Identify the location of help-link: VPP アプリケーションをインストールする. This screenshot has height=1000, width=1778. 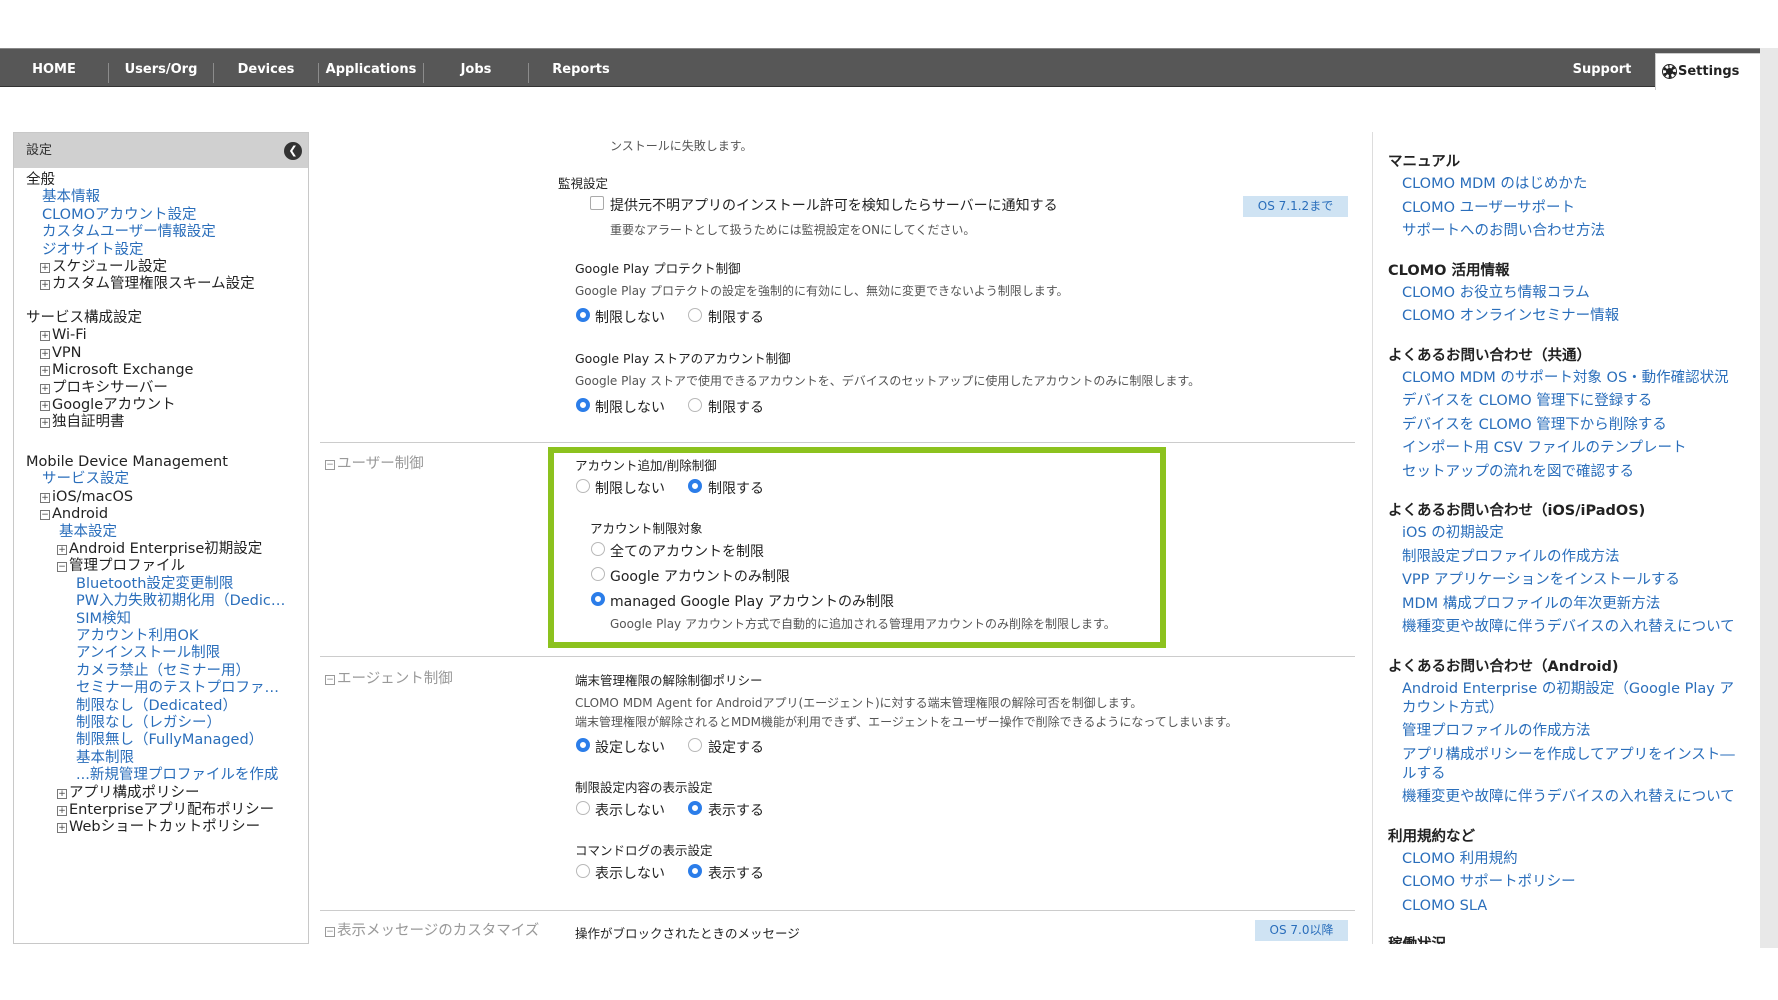
(1541, 580).